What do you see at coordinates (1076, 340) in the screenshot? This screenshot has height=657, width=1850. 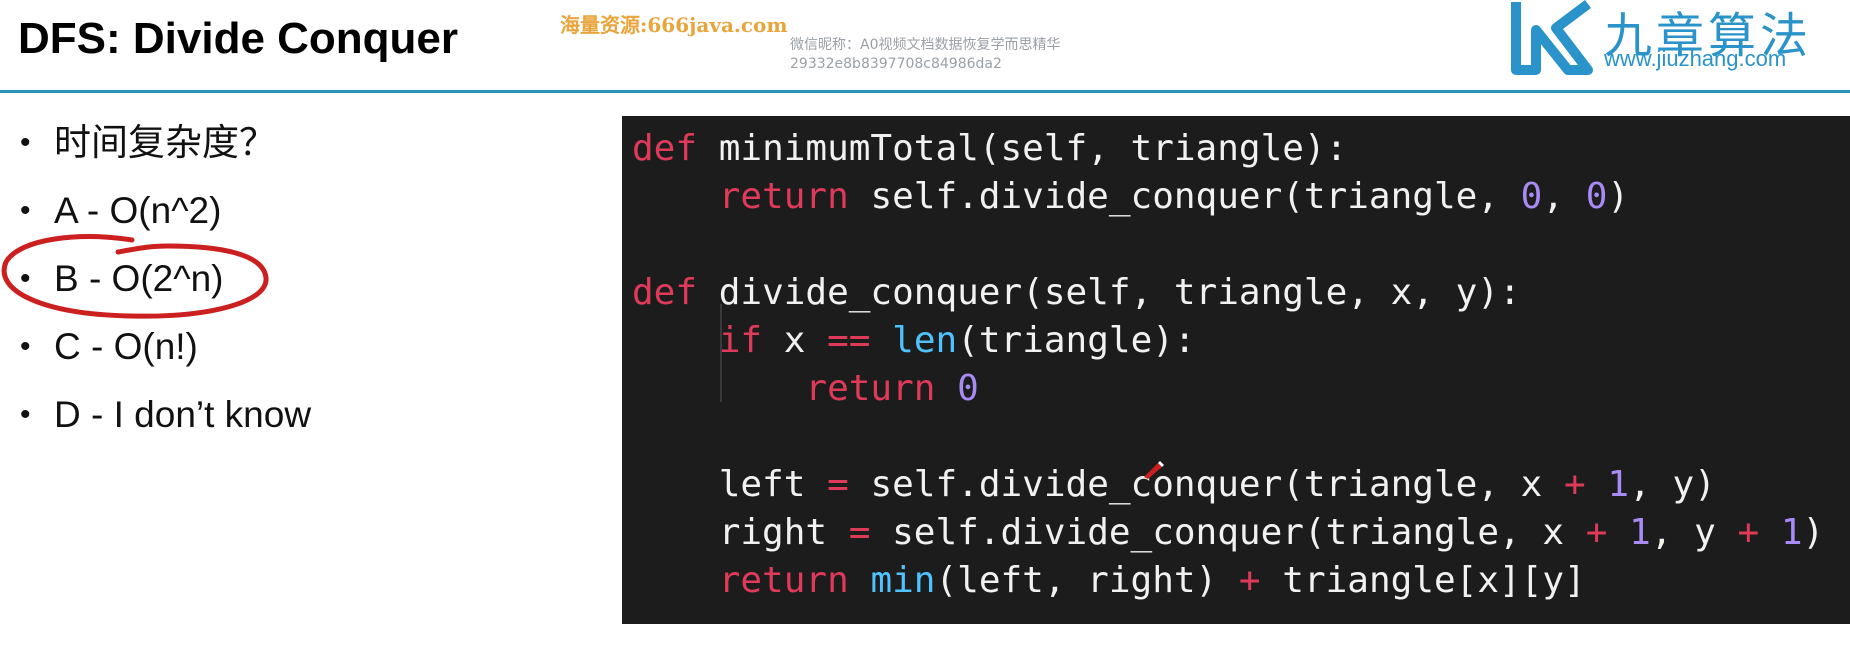 I see `code-args: (triangle):` at bounding box center [1076, 340].